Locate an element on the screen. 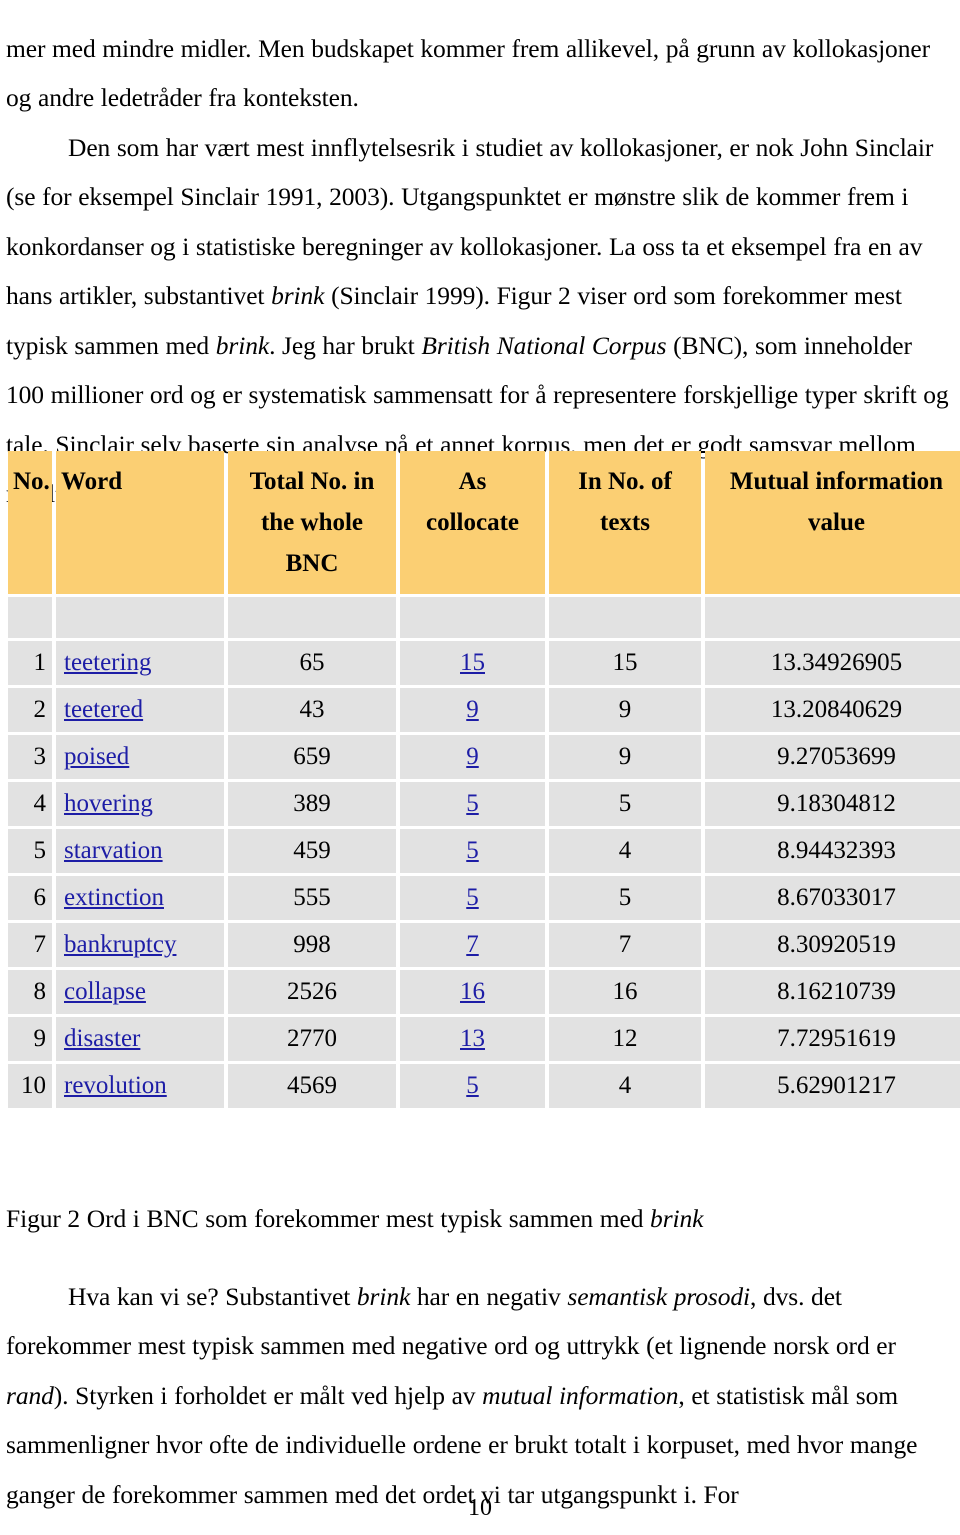 The width and height of the screenshot is (960, 1535). word-link: hovering is located at coordinates (108, 803).